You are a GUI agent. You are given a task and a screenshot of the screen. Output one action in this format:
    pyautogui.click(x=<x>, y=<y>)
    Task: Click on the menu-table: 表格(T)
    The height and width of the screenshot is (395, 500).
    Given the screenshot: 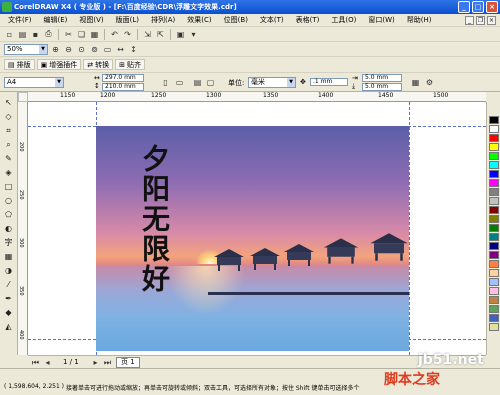 What is the action you would take?
    pyautogui.click(x=308, y=20)
    